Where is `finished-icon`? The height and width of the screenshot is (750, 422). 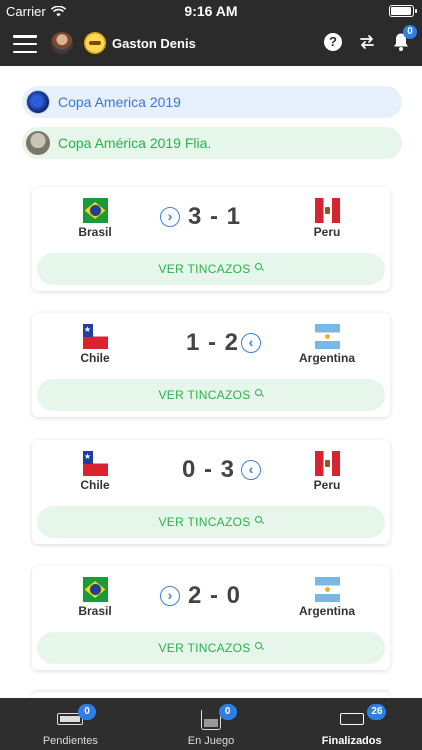 finished-icon is located at coordinates (351, 719).